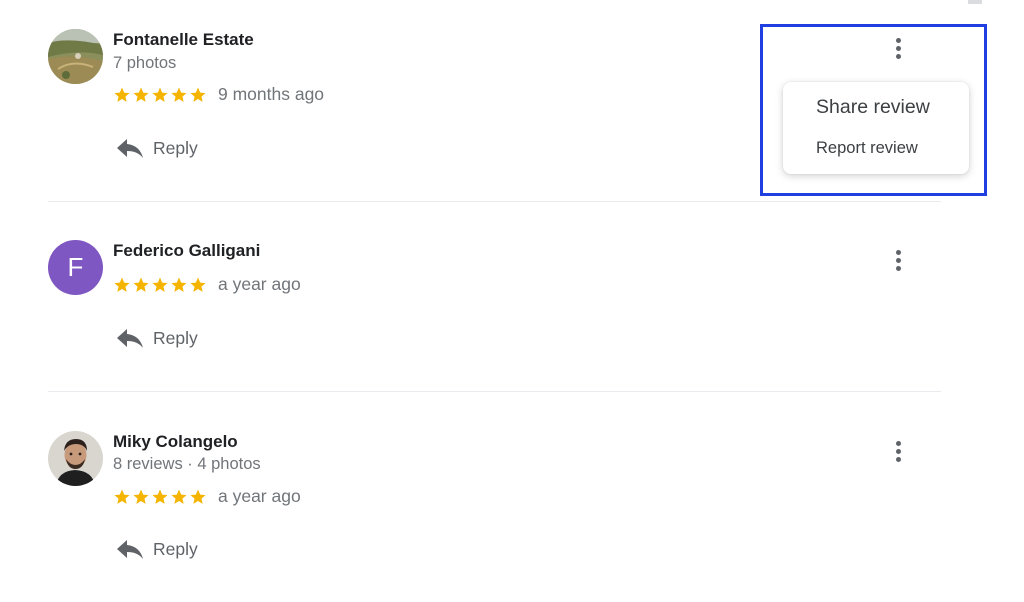  Describe the element at coordinates (175, 442) in the screenshot. I see `reviewer-name: Miky Colangelo` at that location.